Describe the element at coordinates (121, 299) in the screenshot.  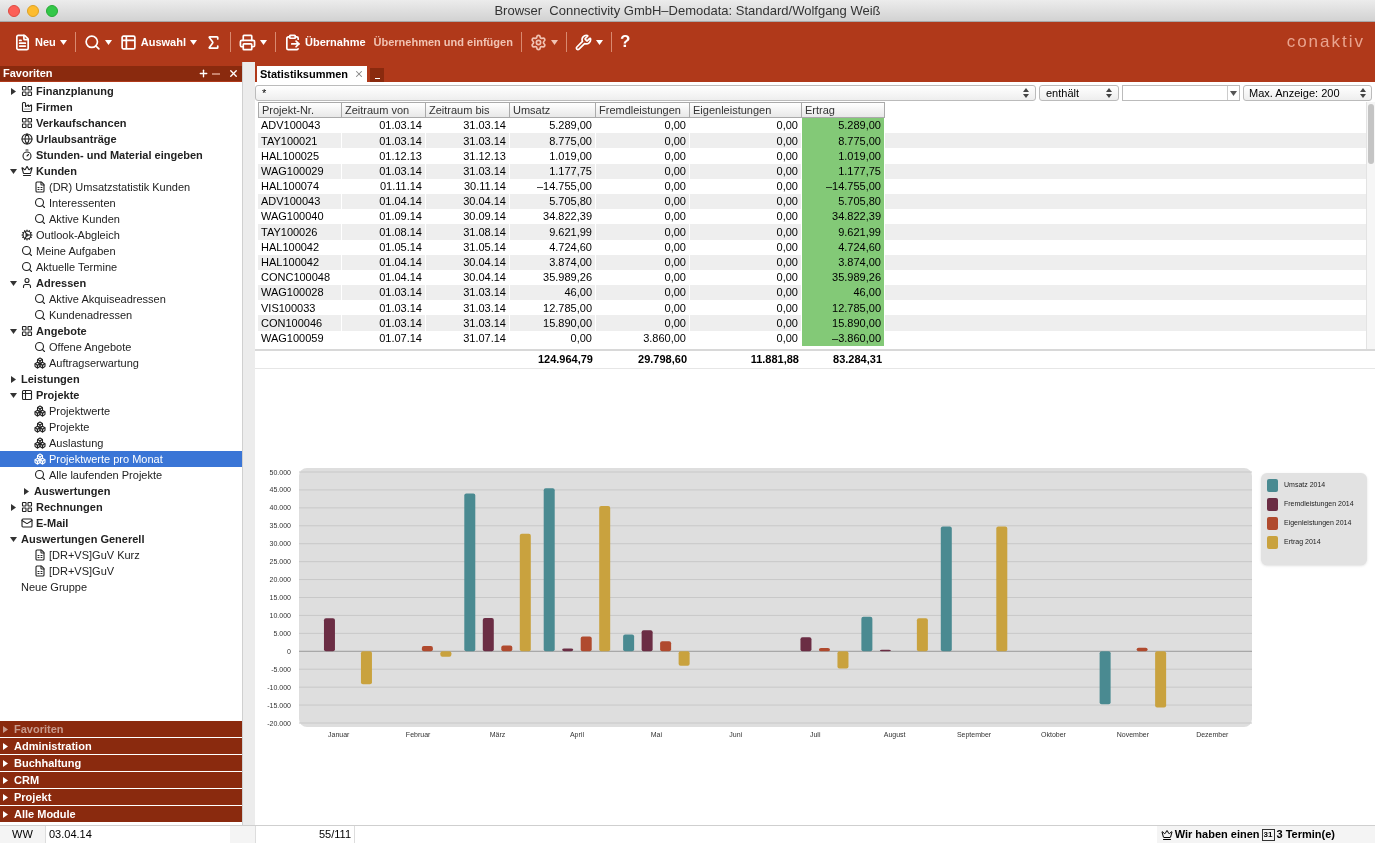
I see `tree-item: Aktive Akquiseadressen` at that location.